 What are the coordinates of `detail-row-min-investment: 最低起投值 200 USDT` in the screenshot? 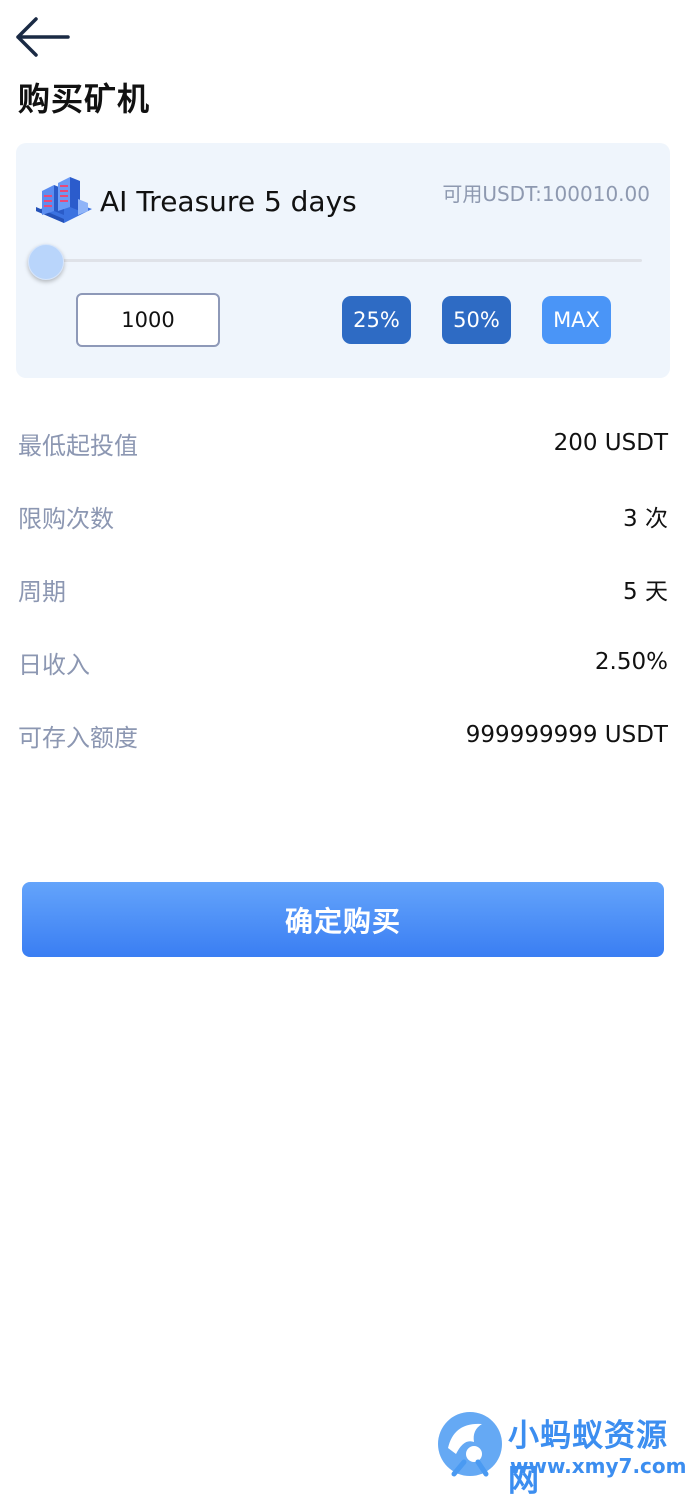 It's located at (343, 443).